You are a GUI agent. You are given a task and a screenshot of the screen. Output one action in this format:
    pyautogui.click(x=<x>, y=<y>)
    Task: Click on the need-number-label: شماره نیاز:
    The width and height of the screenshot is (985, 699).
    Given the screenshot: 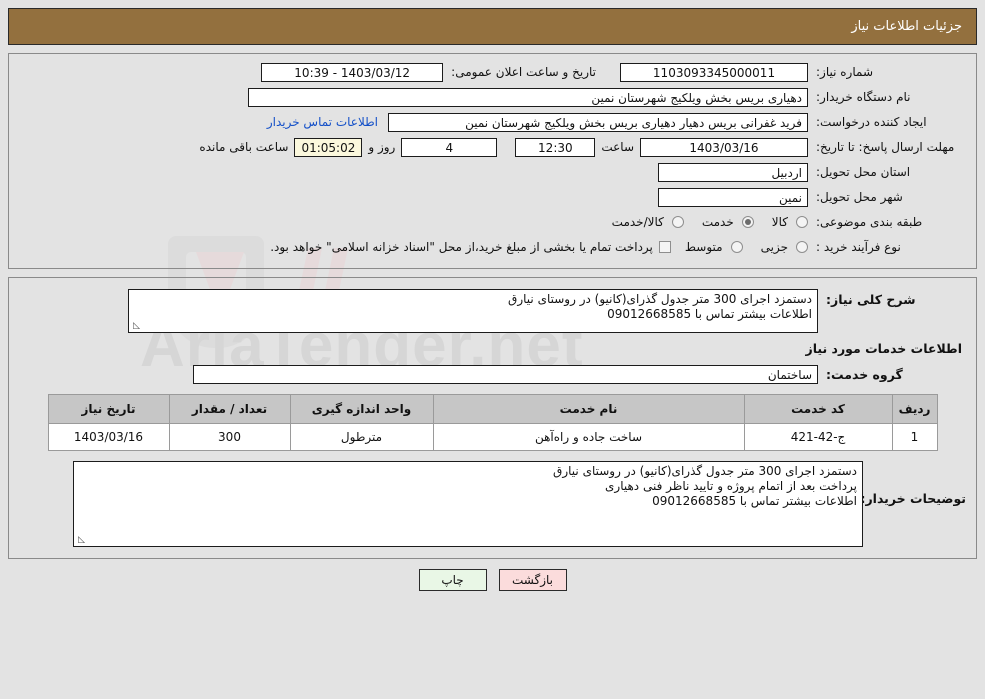 What is the action you would take?
    pyautogui.click(x=844, y=72)
    